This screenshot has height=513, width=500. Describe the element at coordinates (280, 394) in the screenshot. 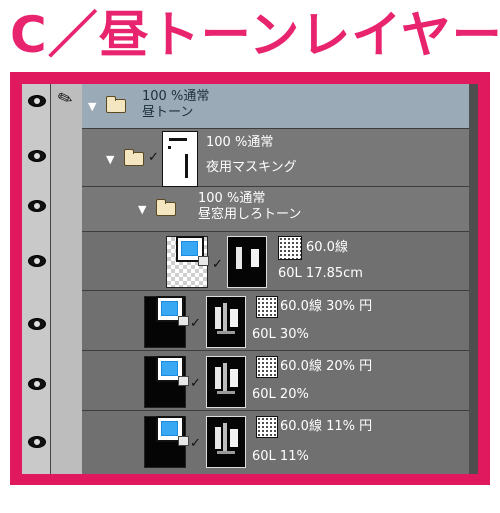

I see `tone-detail: 60L 20%` at that location.